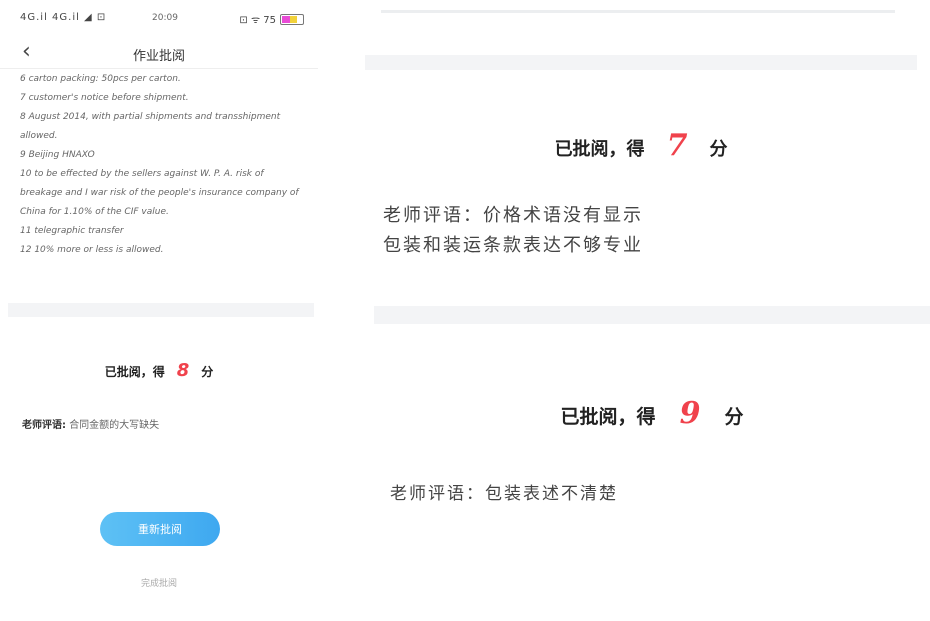 This screenshot has width=930, height=621. What do you see at coordinates (677, 145) in the screenshot?
I see `grade-score: 7` at bounding box center [677, 145].